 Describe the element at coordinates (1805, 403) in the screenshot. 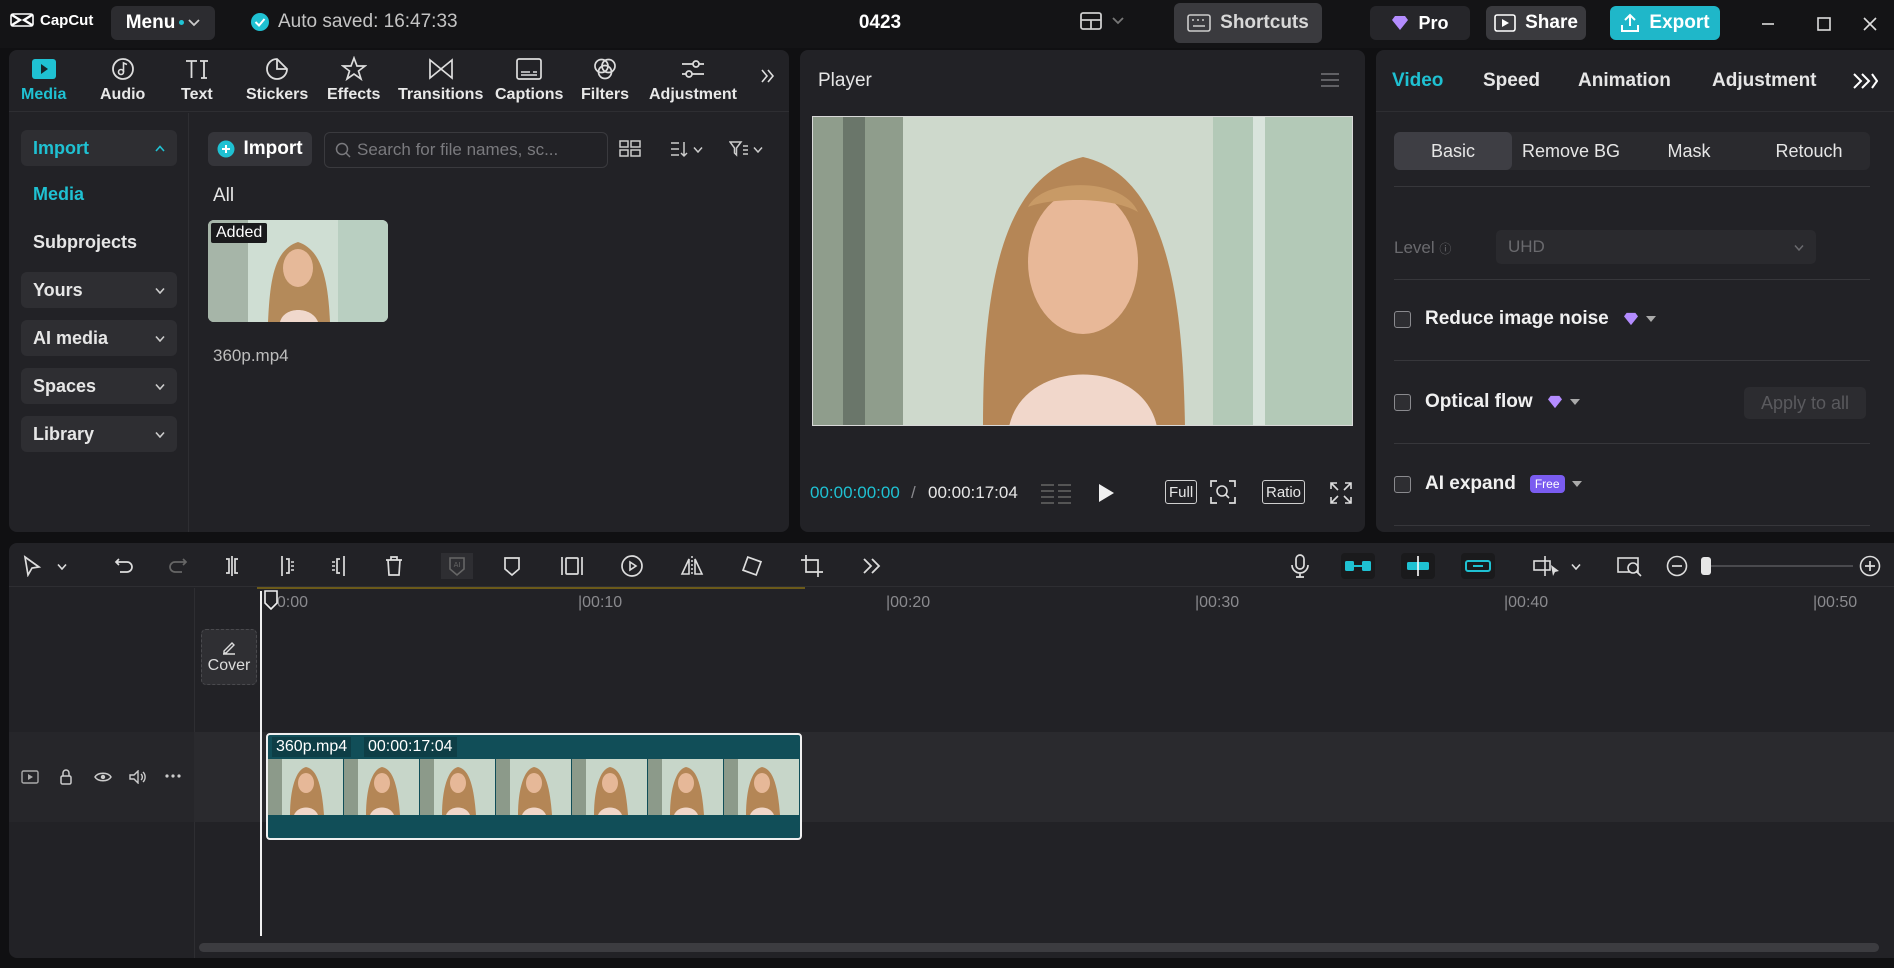

I see `apply-to-all-button: Apply to all` at that location.